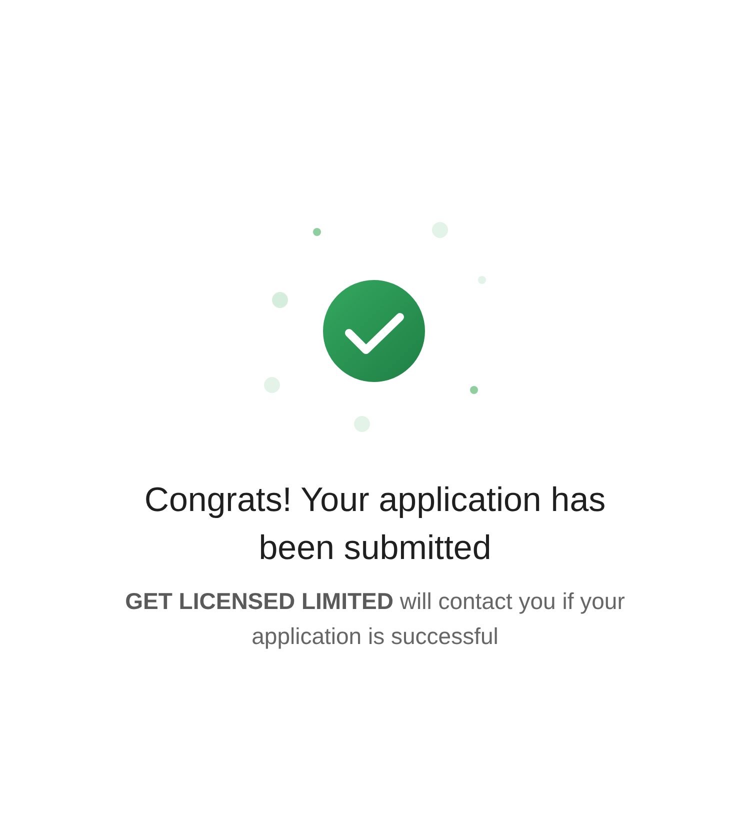 The width and height of the screenshot is (750, 840). What do you see at coordinates (375, 619) in the screenshot?
I see `success-message: GET LICENSED LIMITED will contact you if your application is successful` at bounding box center [375, 619].